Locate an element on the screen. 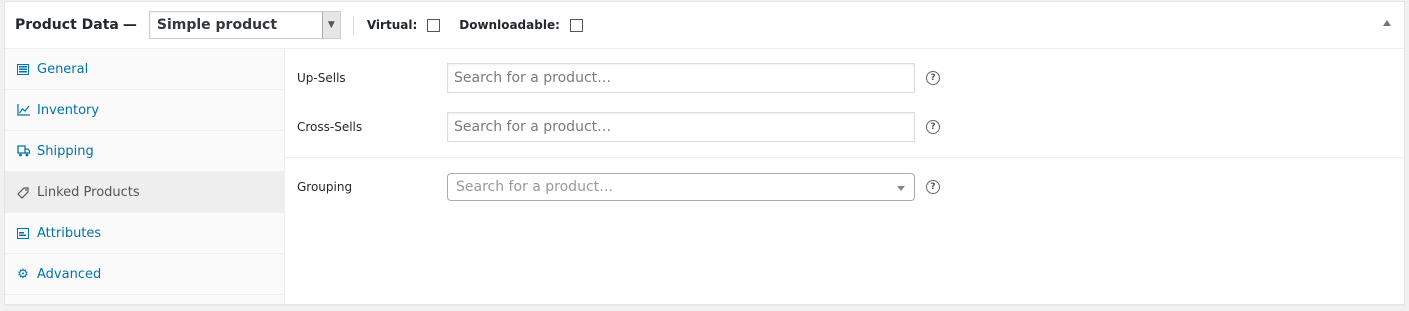 The width and height of the screenshot is (1409, 311). tab-label: Advanced is located at coordinates (69, 274).